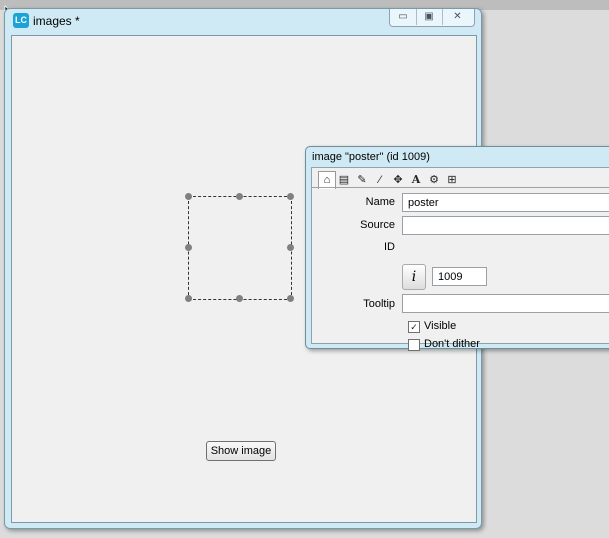  I want to click on dont-dither-label: Don't dither, so click(452, 344).